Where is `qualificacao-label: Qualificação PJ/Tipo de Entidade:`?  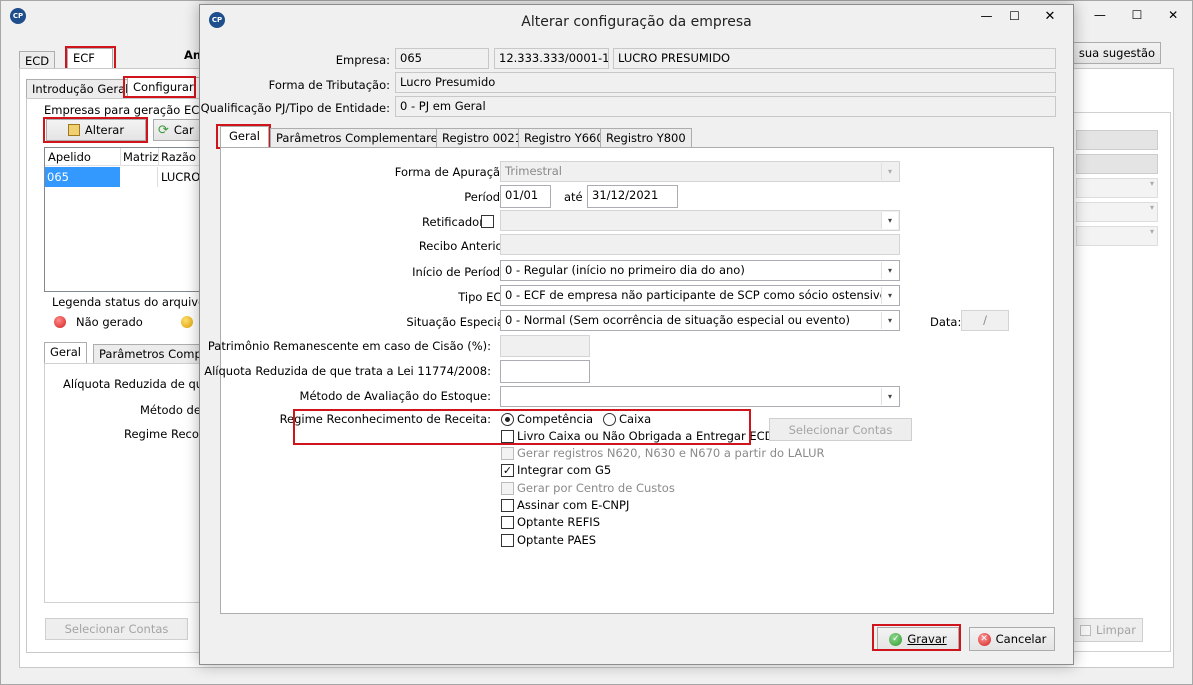 qualificacao-label: Qualificação PJ/Tipo de Entidade: is located at coordinates (295, 108).